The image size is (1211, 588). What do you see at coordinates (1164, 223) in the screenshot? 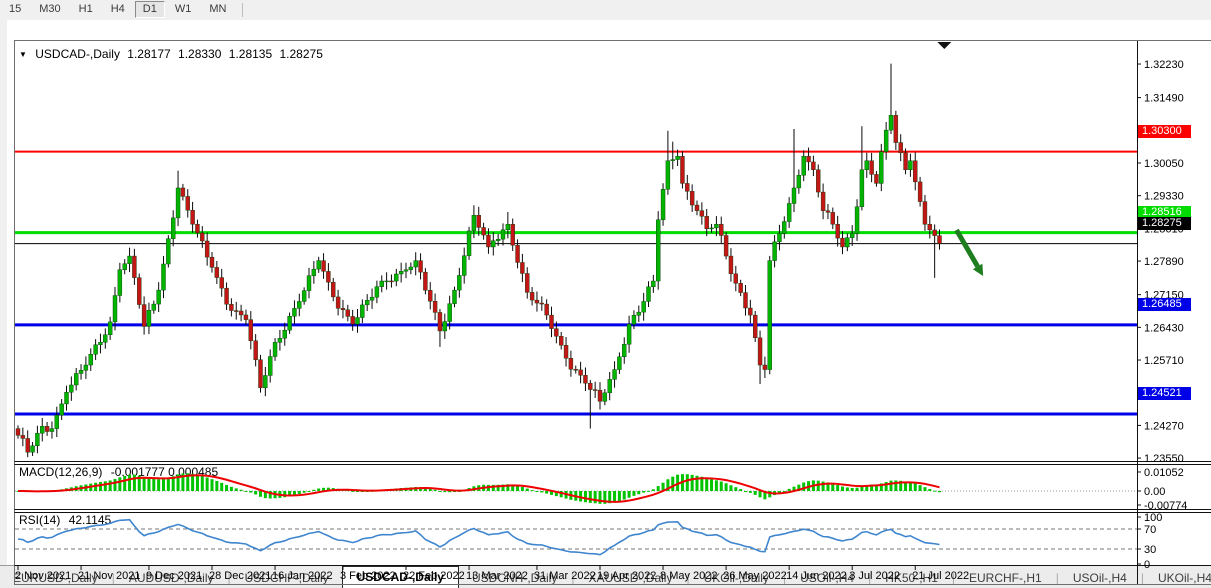
I see `price-badge-1.28275: 1.28275` at bounding box center [1164, 223].